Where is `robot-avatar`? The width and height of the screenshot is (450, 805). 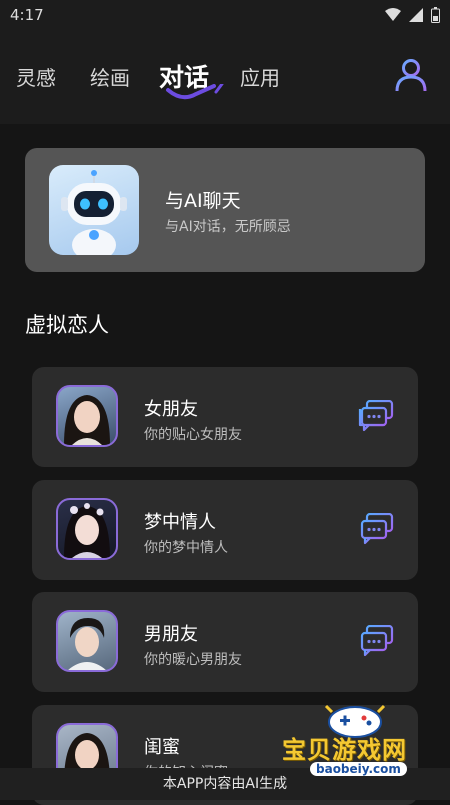 robot-avatar is located at coordinates (94, 210).